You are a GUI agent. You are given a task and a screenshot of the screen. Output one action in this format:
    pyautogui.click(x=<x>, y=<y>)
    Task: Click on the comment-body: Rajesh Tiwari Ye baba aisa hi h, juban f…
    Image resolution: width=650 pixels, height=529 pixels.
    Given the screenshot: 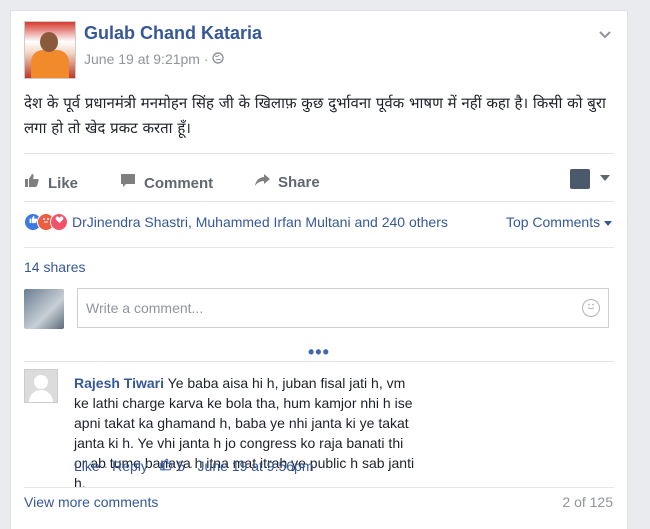 What is the action you would take?
    pyautogui.click(x=246, y=433)
    